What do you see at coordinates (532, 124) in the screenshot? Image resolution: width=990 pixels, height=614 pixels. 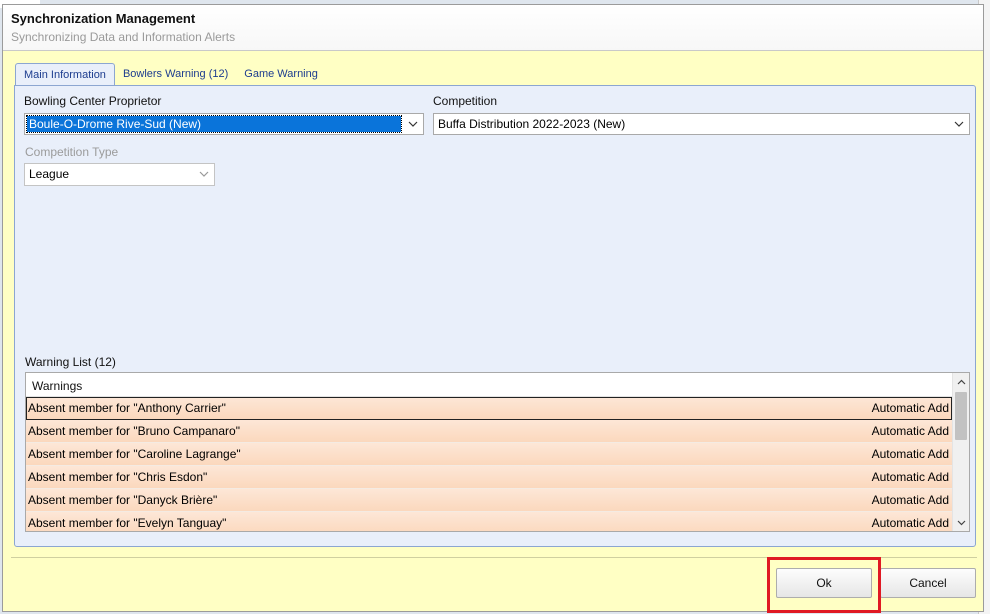 I see `competition-value: Buffa Distribution 2022-2023 (New)` at bounding box center [532, 124].